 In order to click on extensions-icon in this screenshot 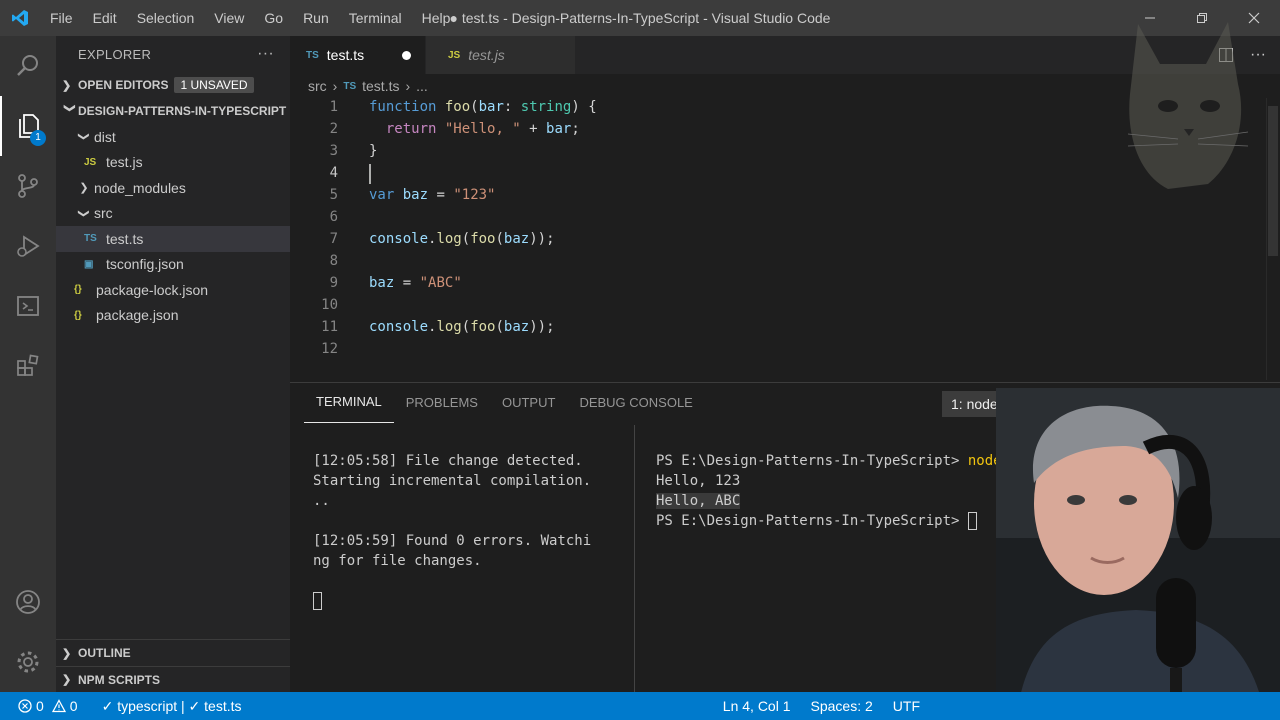, I will do `click(28, 365)`.